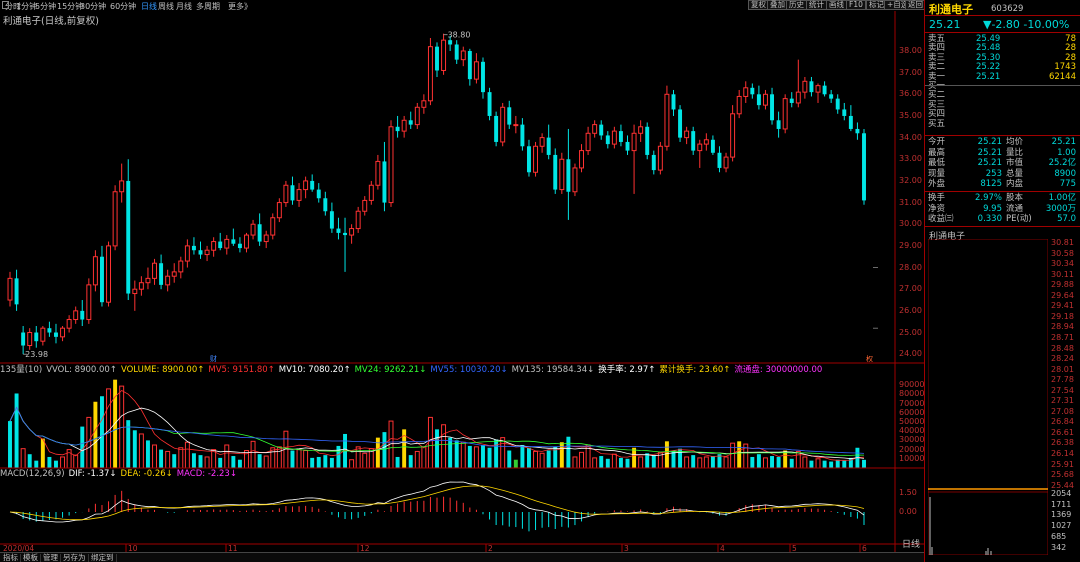  I want to click on stat-v2: 25.2亿, so click(1062, 163).